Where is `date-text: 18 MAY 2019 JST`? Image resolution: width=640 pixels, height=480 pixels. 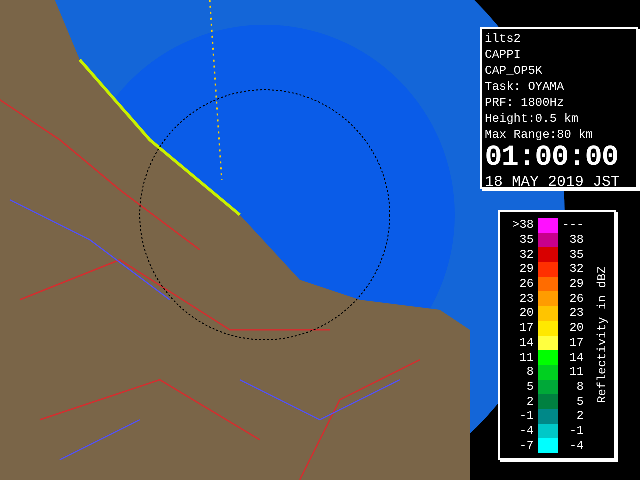
date-text: 18 MAY 2019 JST is located at coordinates (552, 183).